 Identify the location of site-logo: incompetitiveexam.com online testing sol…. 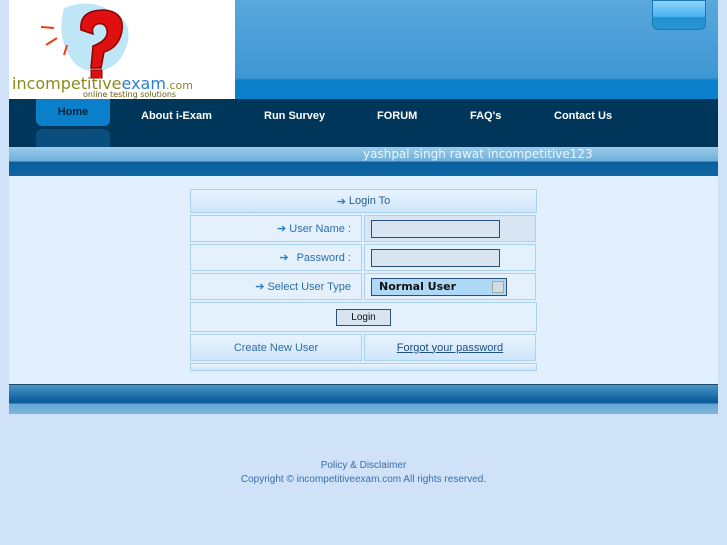
(122, 49).